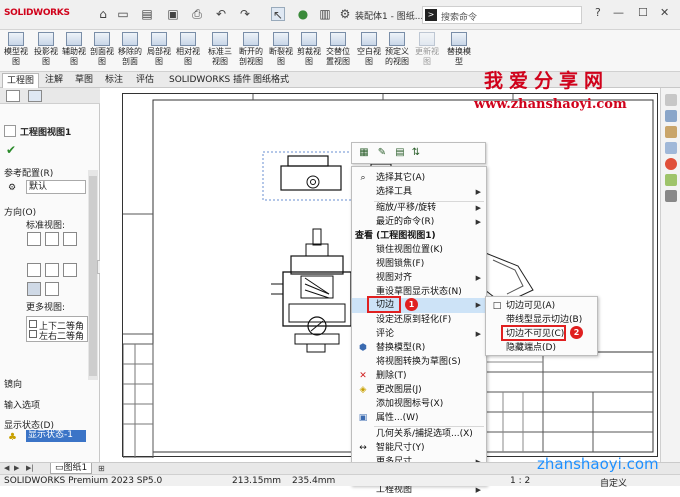  I want to click on sheet-nav-next-icon: ▶, so click(16, 468).